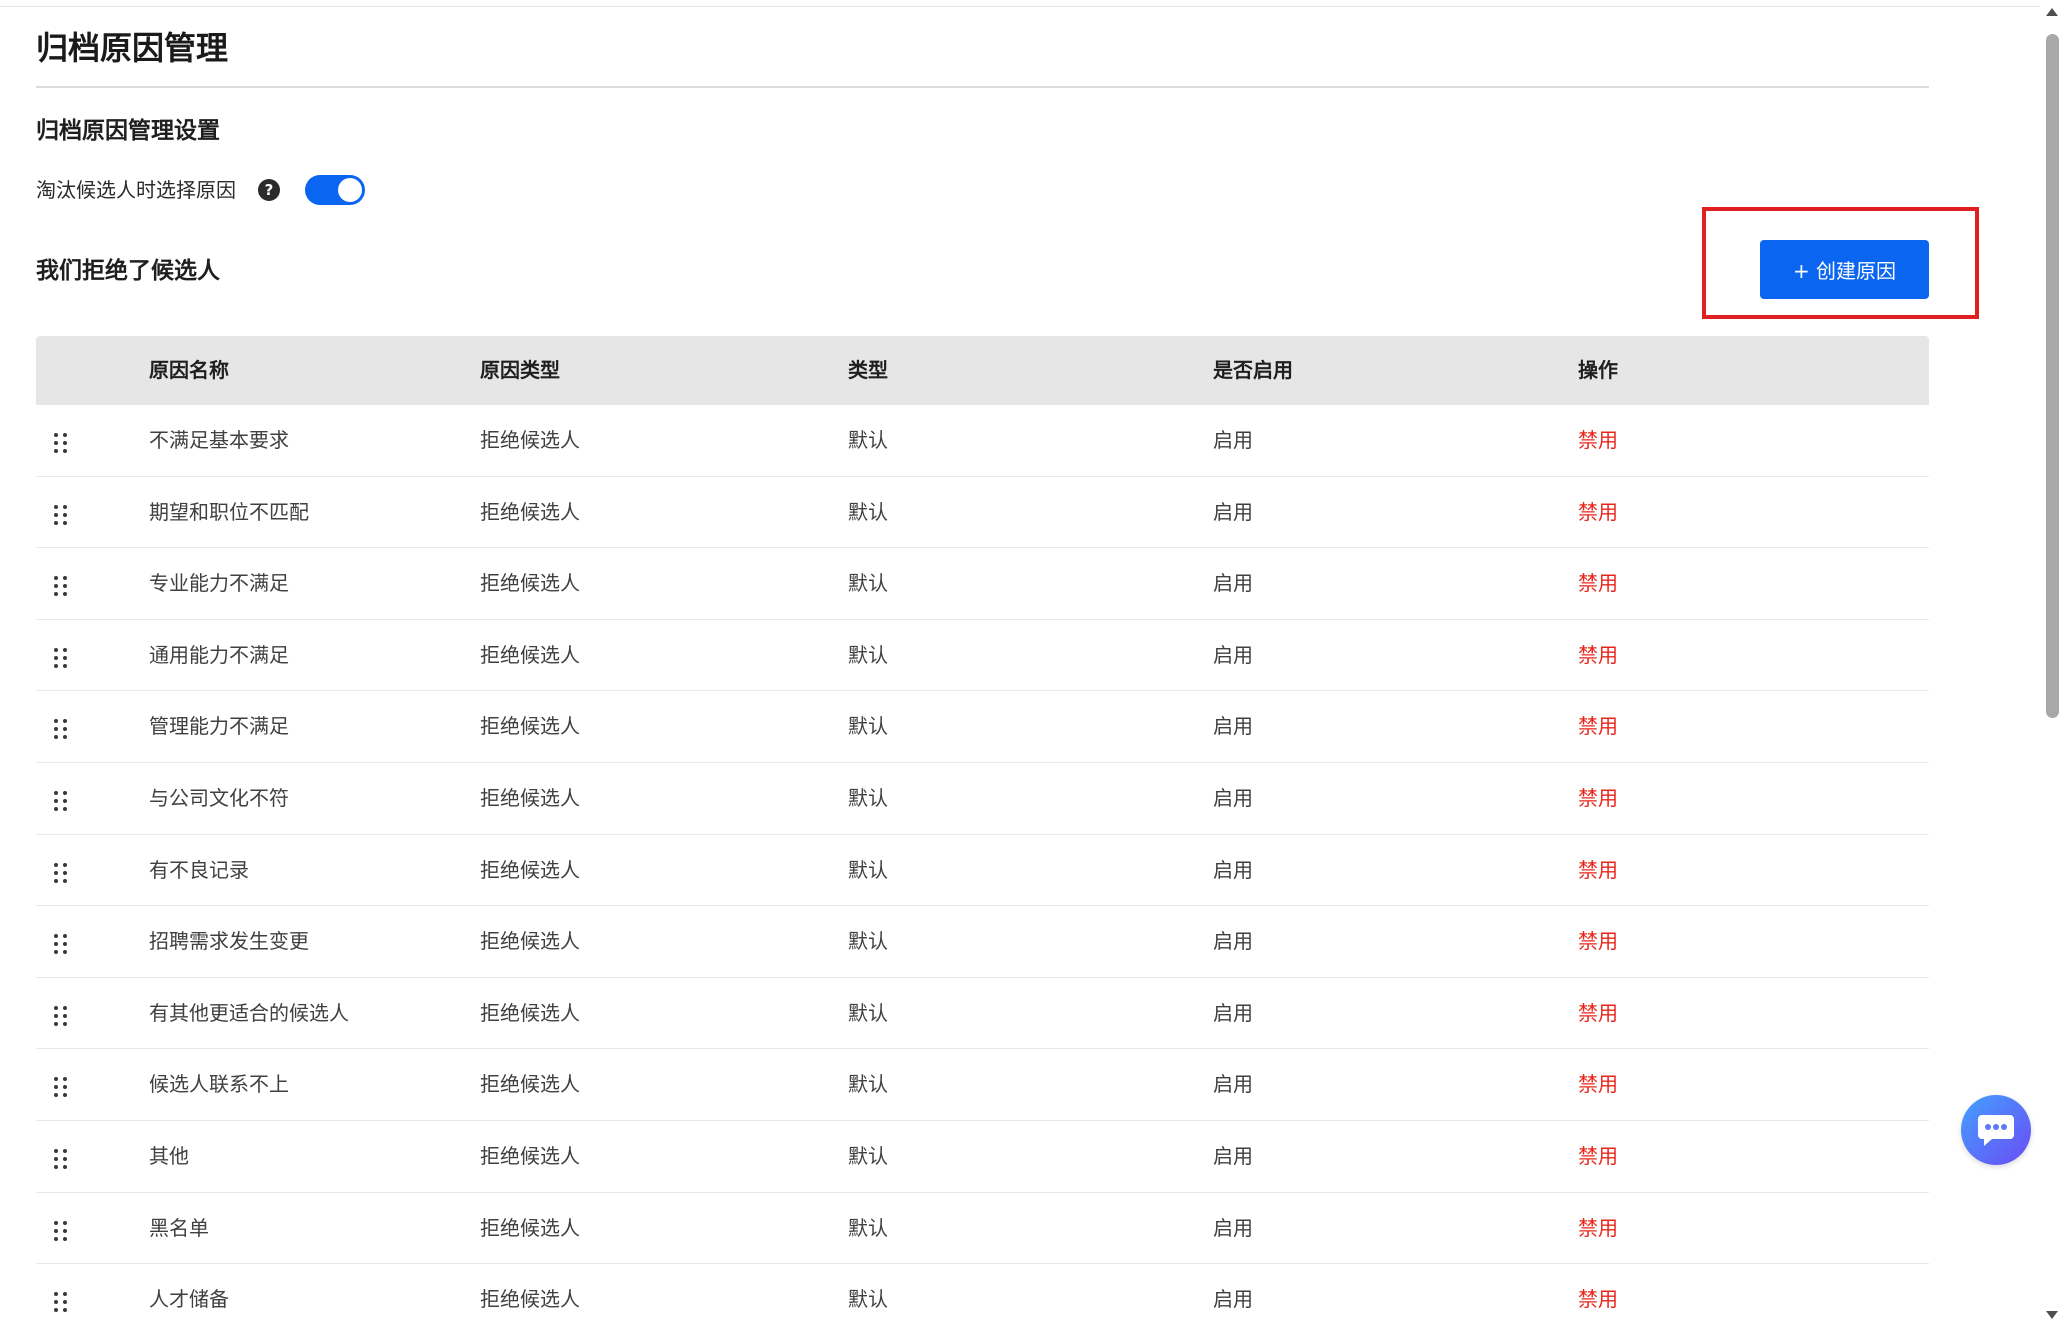 This screenshot has width=2064, height=1327. Describe the element at coordinates (350, 190) in the screenshot. I see `toggle-knob` at that location.